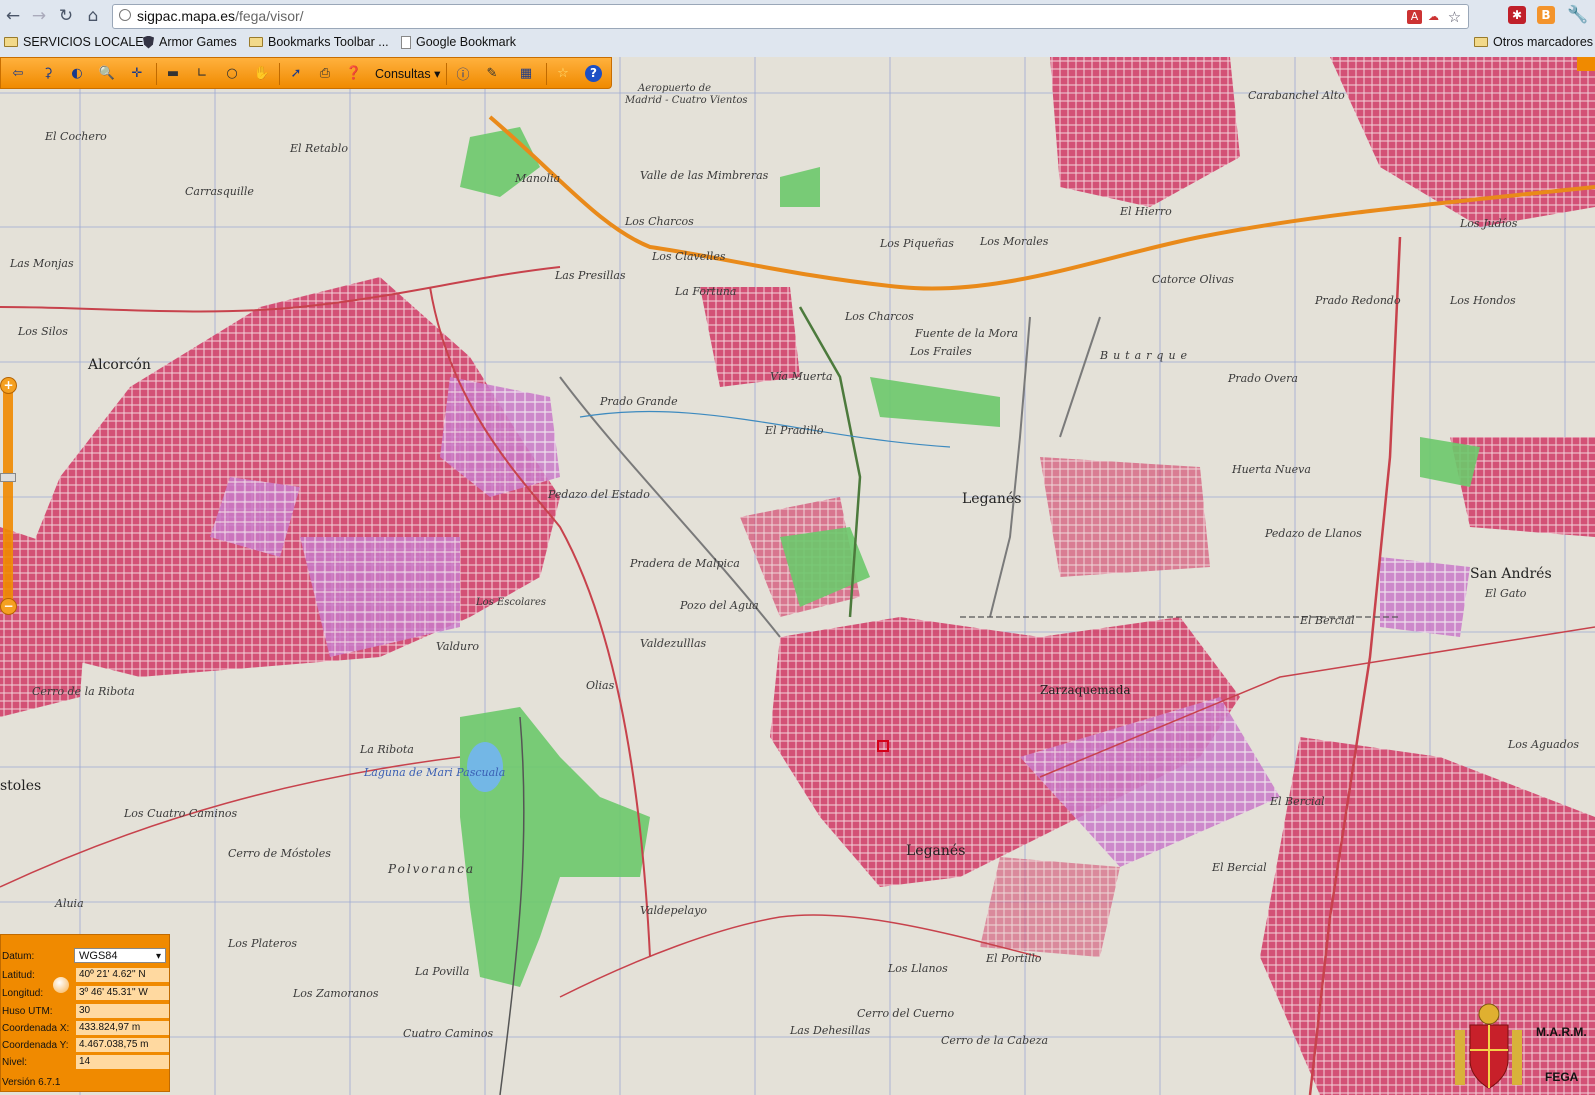 The image size is (1595, 1095). What do you see at coordinates (675, 88) in the screenshot?
I see `place-label: Aeropuerto de` at bounding box center [675, 88].